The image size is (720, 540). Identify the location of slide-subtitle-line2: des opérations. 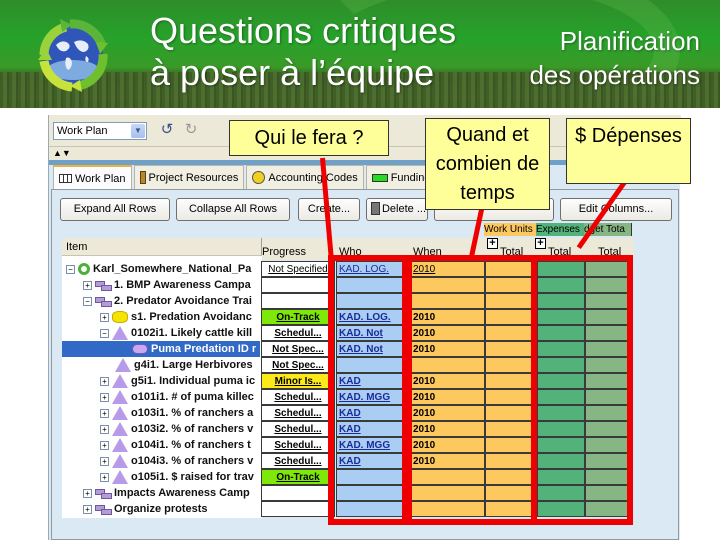
(614, 75).